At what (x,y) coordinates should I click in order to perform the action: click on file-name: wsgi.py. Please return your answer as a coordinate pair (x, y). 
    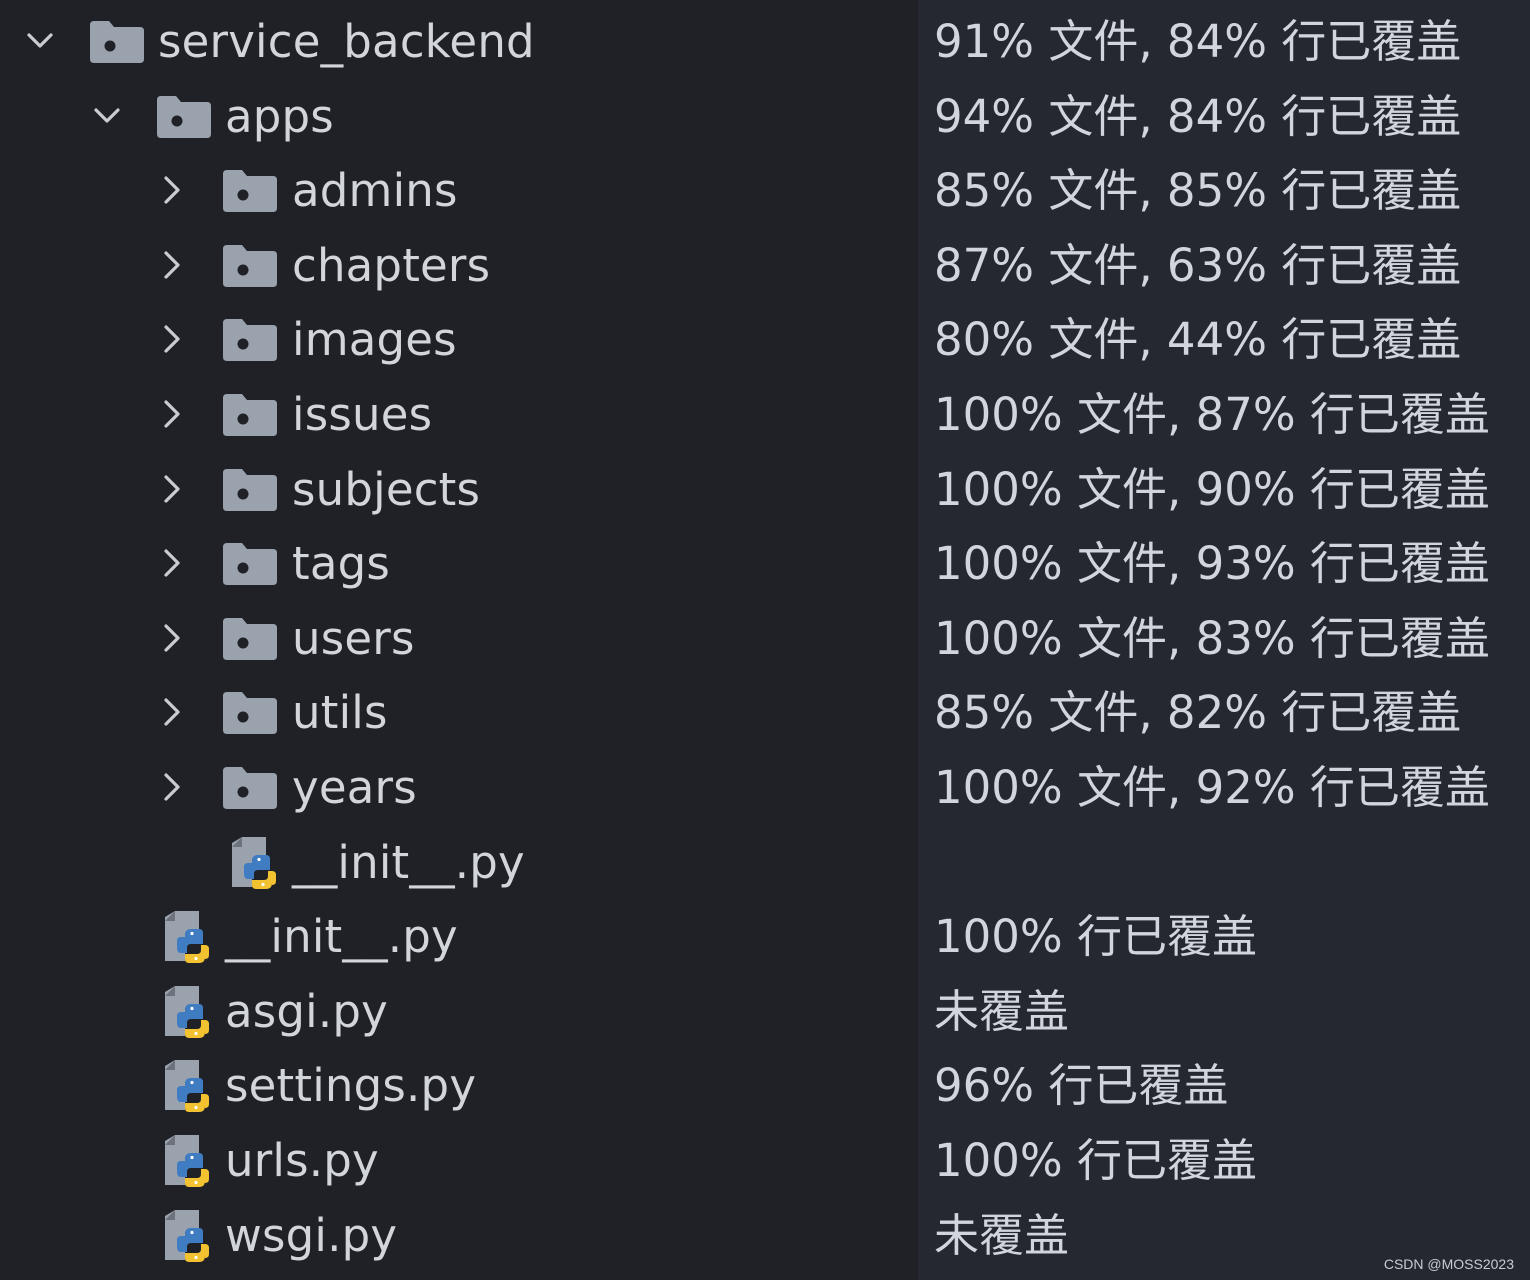
    Looking at the image, I should click on (311, 1235).